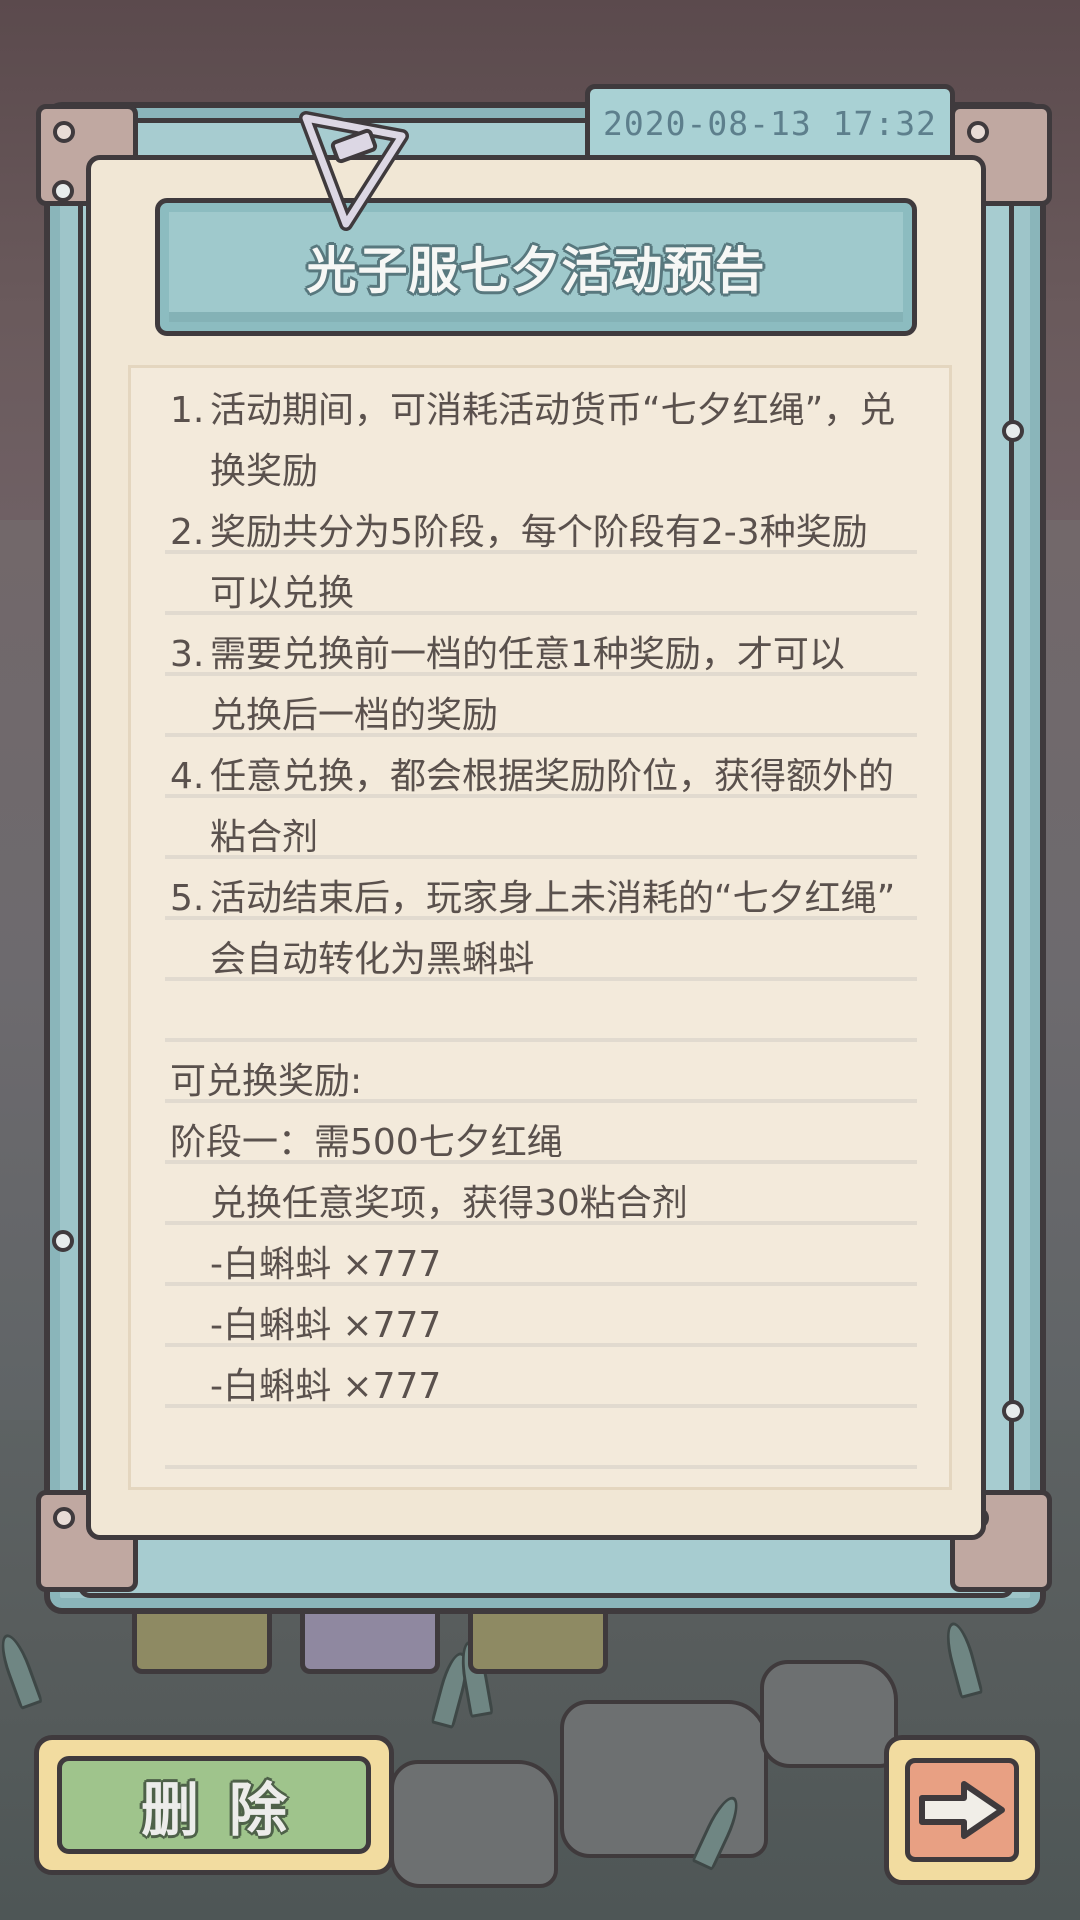 The height and width of the screenshot is (1920, 1080). What do you see at coordinates (527, 654) in the screenshot?
I see `rule-text: 需要兑换前一档的任意1种奖励，才可以` at bounding box center [527, 654].